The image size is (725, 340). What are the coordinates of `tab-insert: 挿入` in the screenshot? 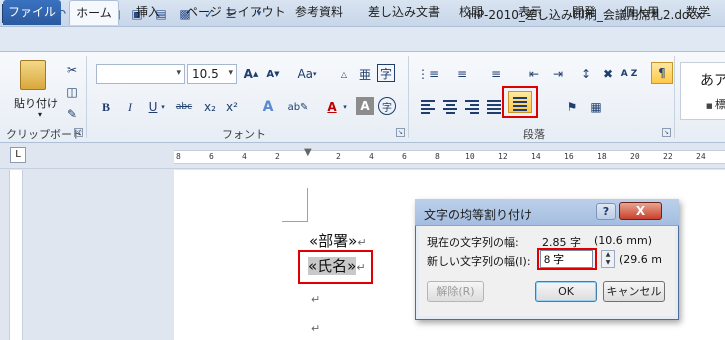 It's located at (148, 12).